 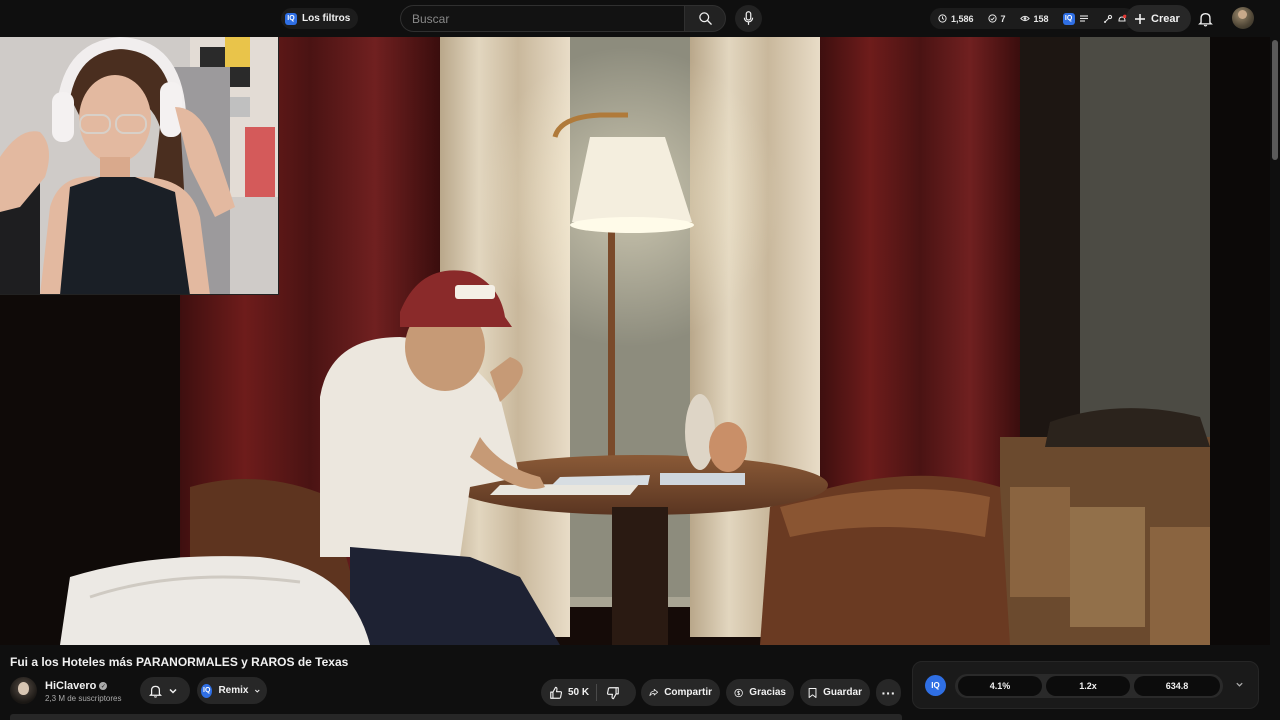 I want to click on eye-icon, so click(x=1024, y=18).